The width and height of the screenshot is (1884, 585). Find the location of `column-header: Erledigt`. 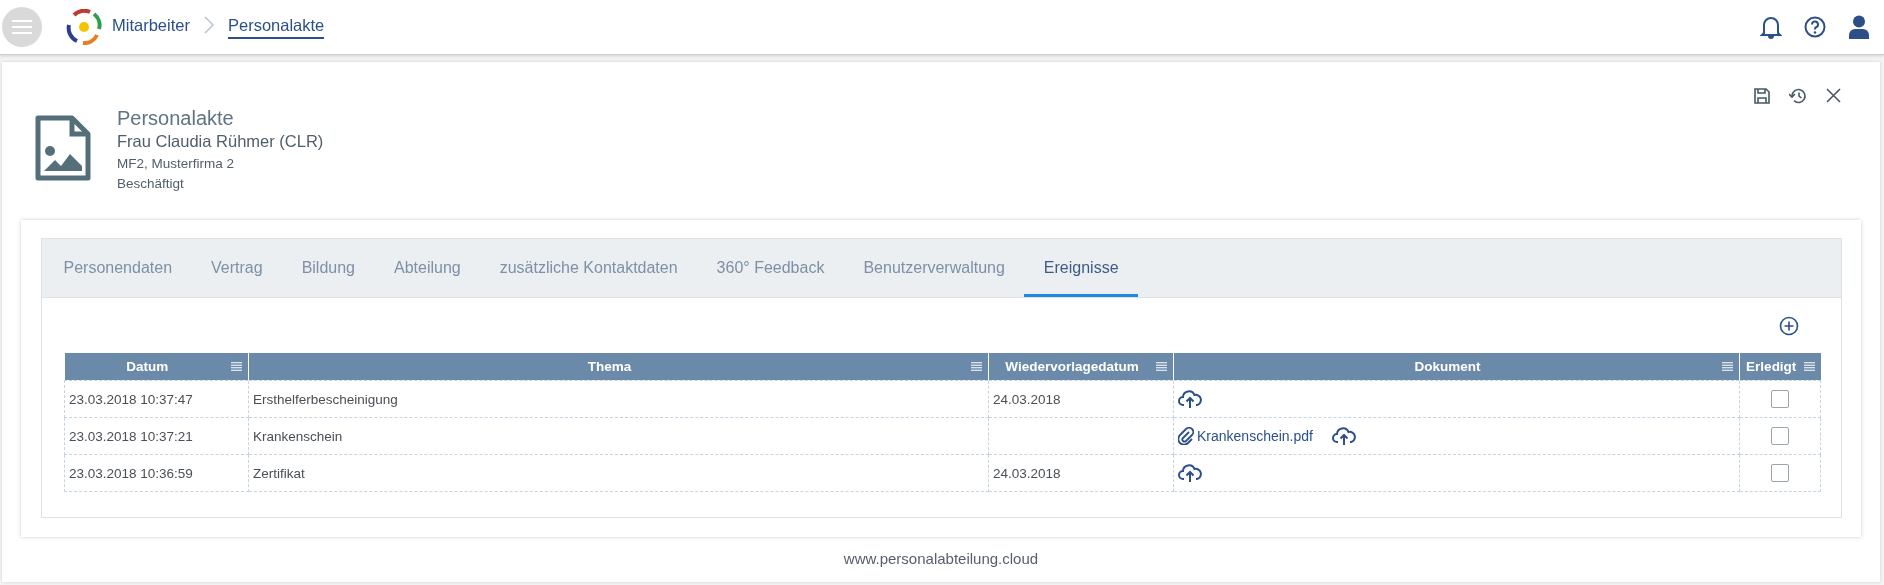

column-header: Erledigt is located at coordinates (1771, 366).